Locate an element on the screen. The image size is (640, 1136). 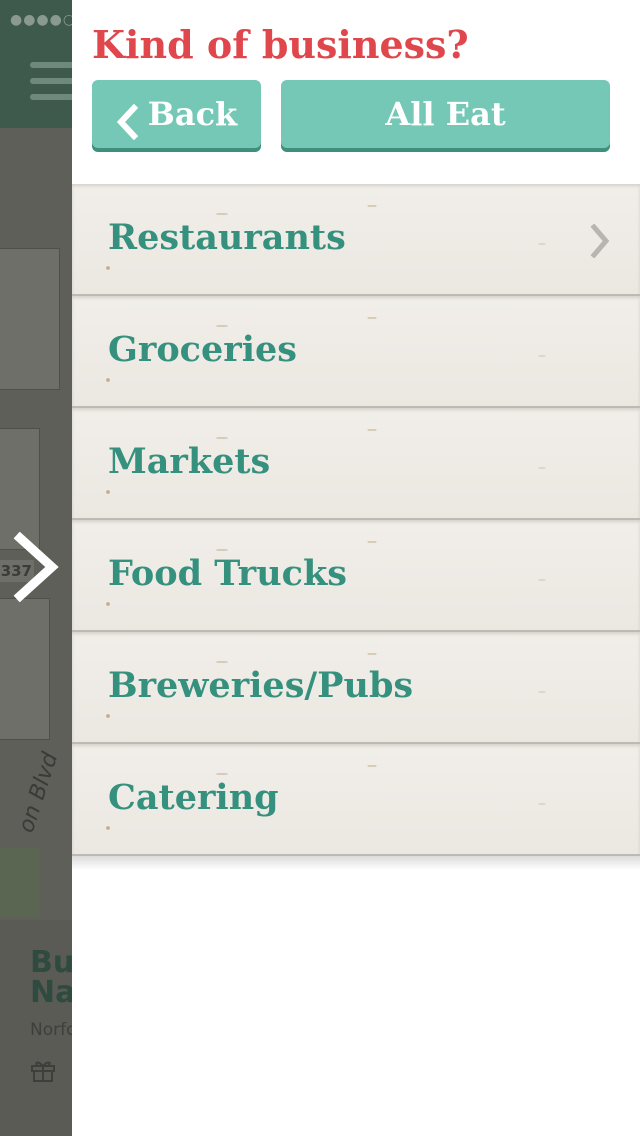
category-catering: Catering is located at coordinates (356, 800).